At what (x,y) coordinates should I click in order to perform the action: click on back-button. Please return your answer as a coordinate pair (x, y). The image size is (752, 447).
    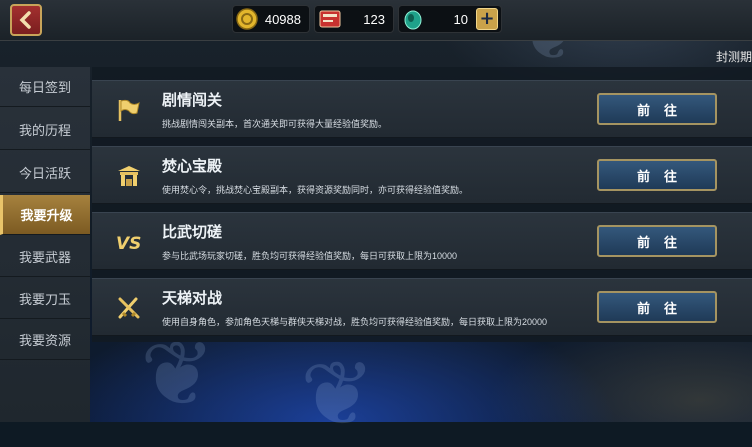
    Looking at the image, I should click on (26, 20).